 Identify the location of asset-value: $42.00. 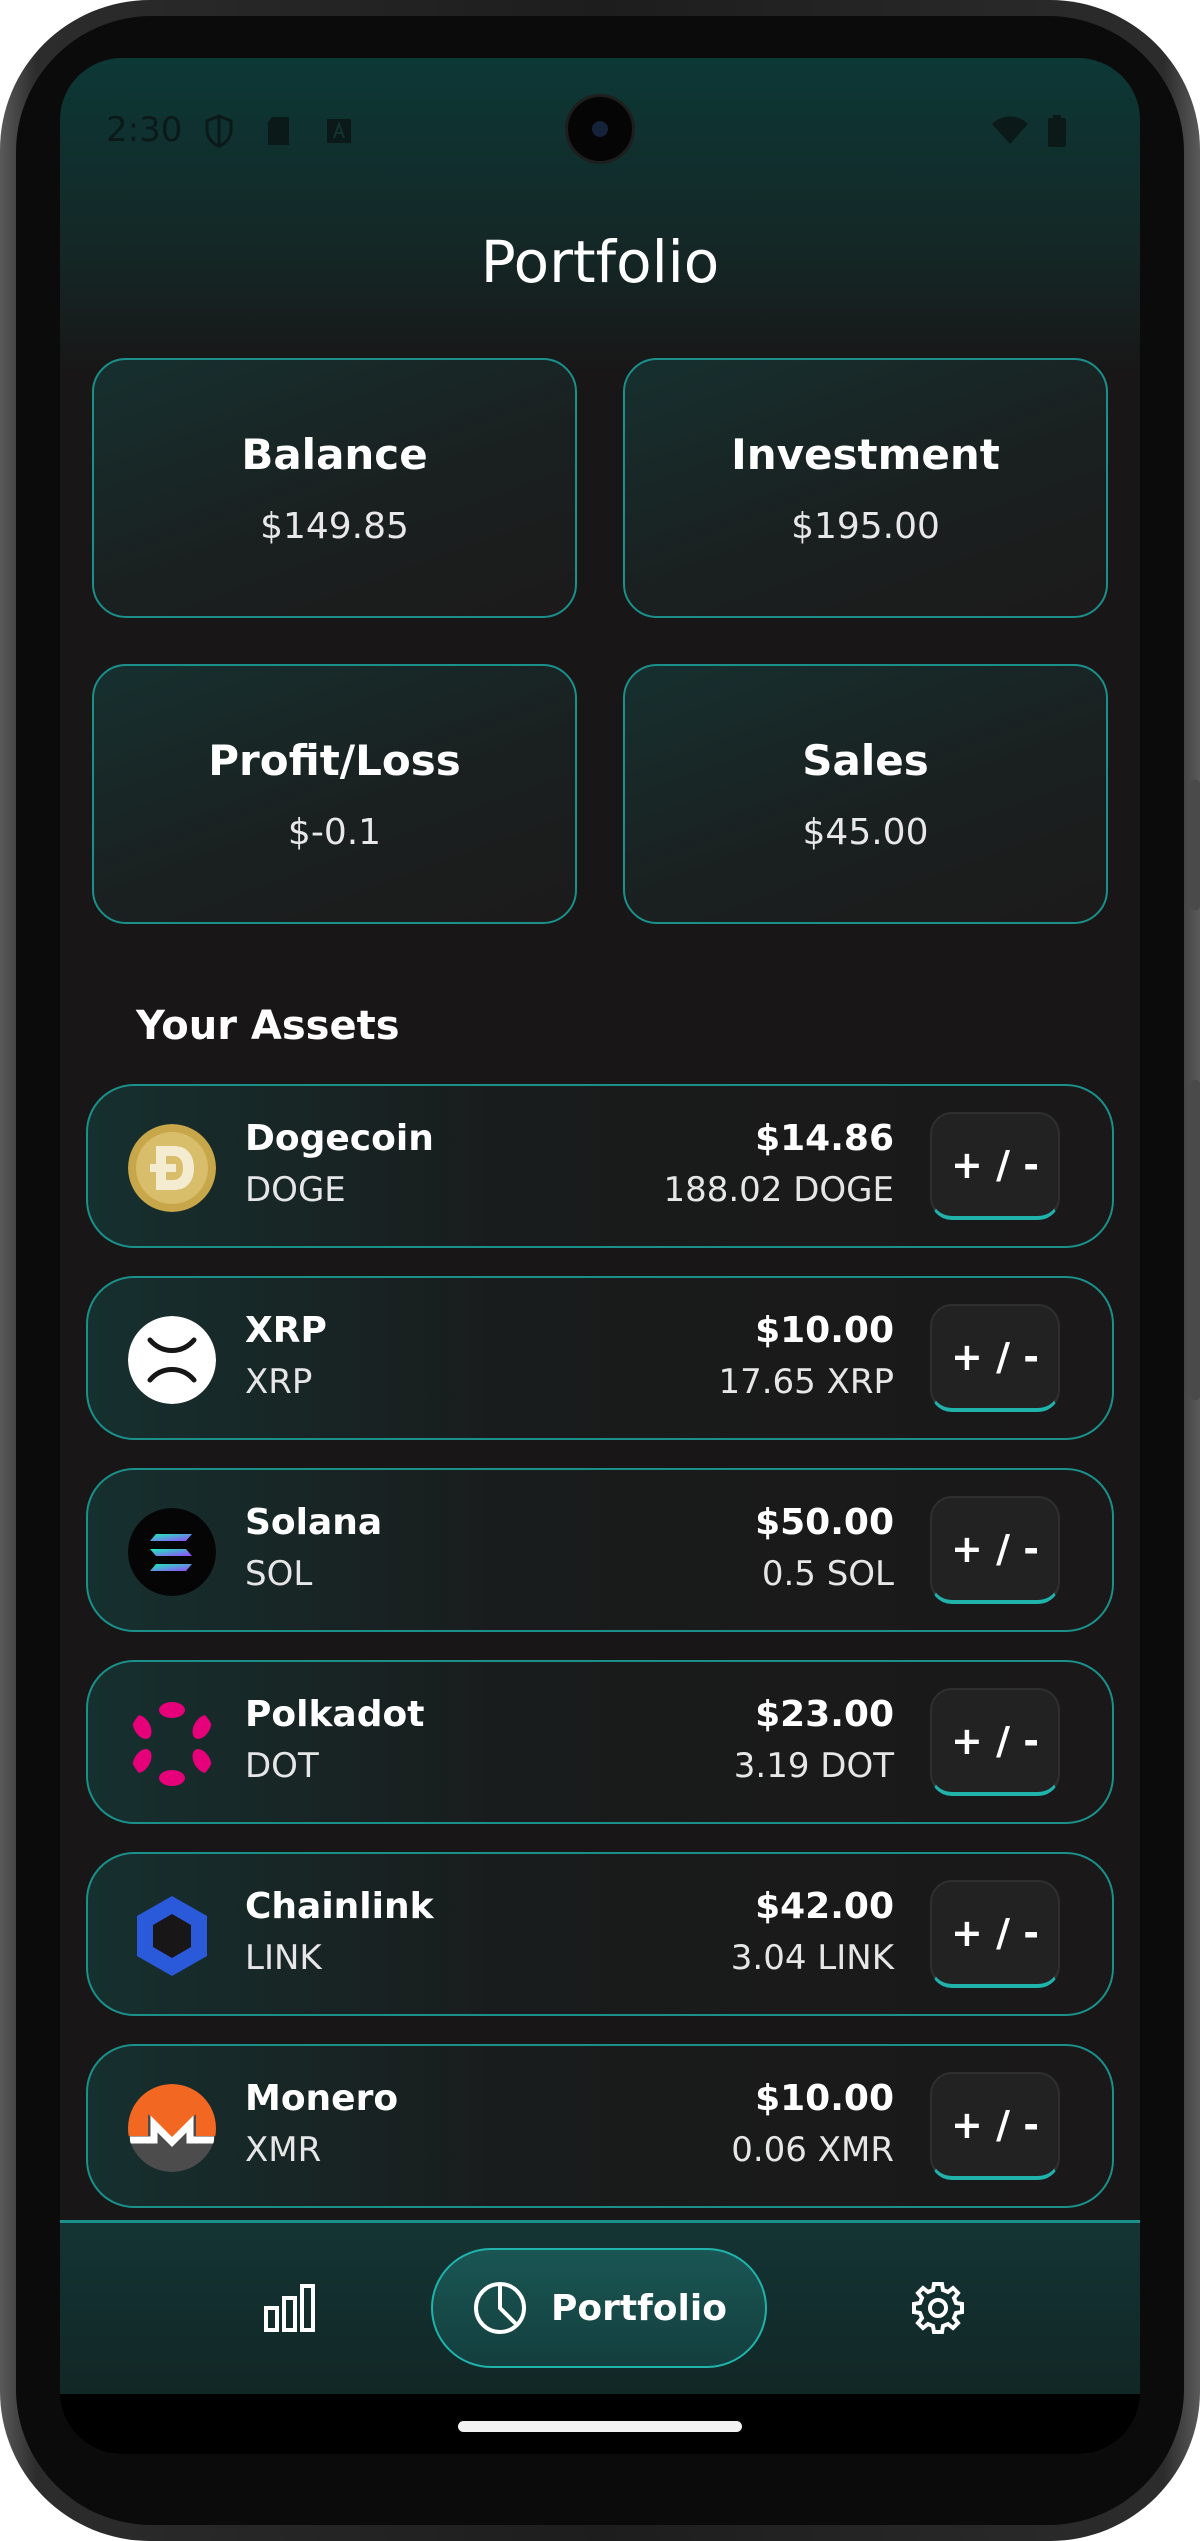
(824, 1906).